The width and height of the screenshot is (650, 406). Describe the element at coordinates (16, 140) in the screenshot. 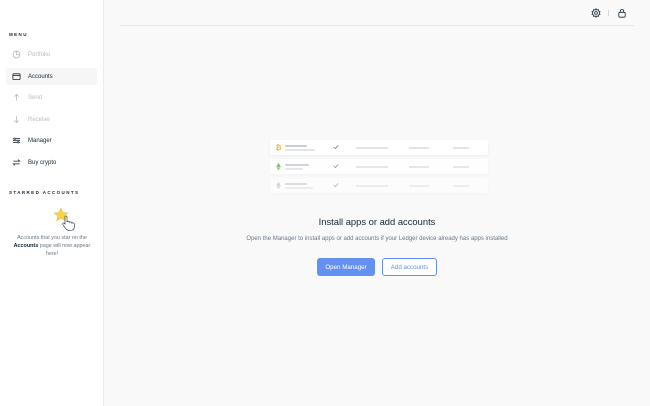

I see `manager-icon` at that location.